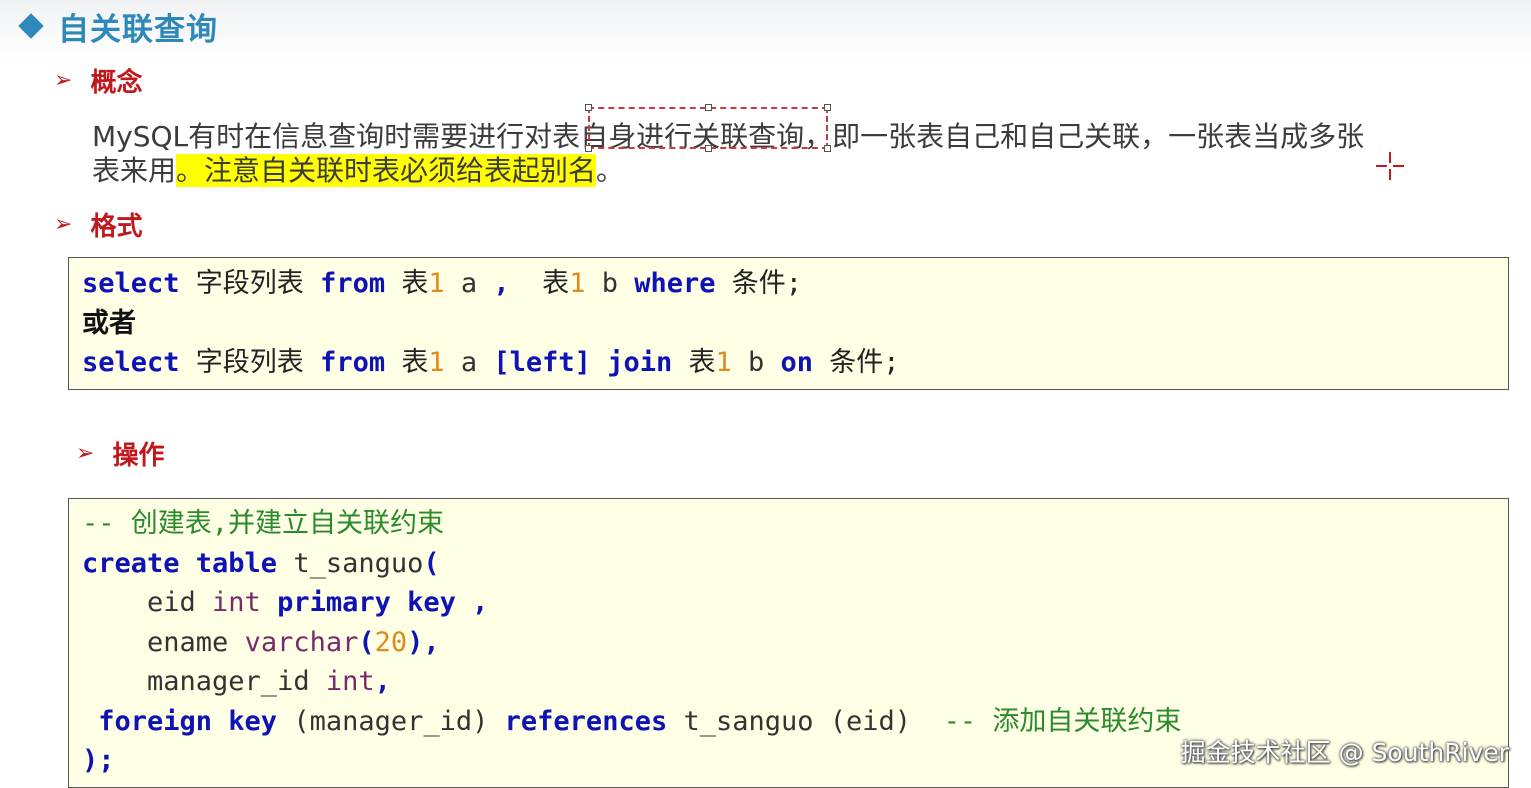 The image size is (1531, 788). What do you see at coordinates (116, 227) in the screenshot?
I see `section-format-label: 格式` at bounding box center [116, 227].